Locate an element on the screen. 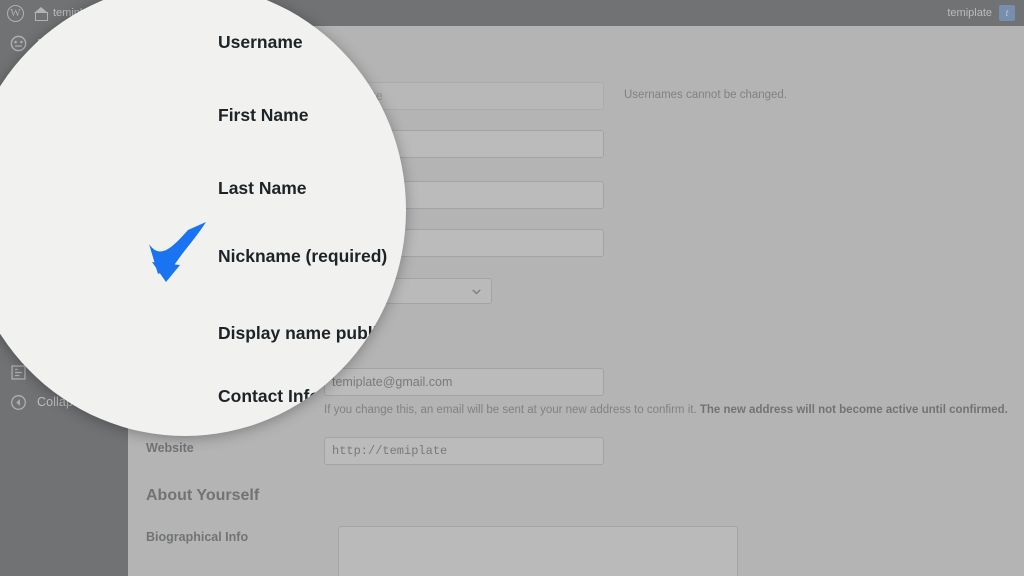  magnified-label-first-name: First Name is located at coordinates (263, 115).